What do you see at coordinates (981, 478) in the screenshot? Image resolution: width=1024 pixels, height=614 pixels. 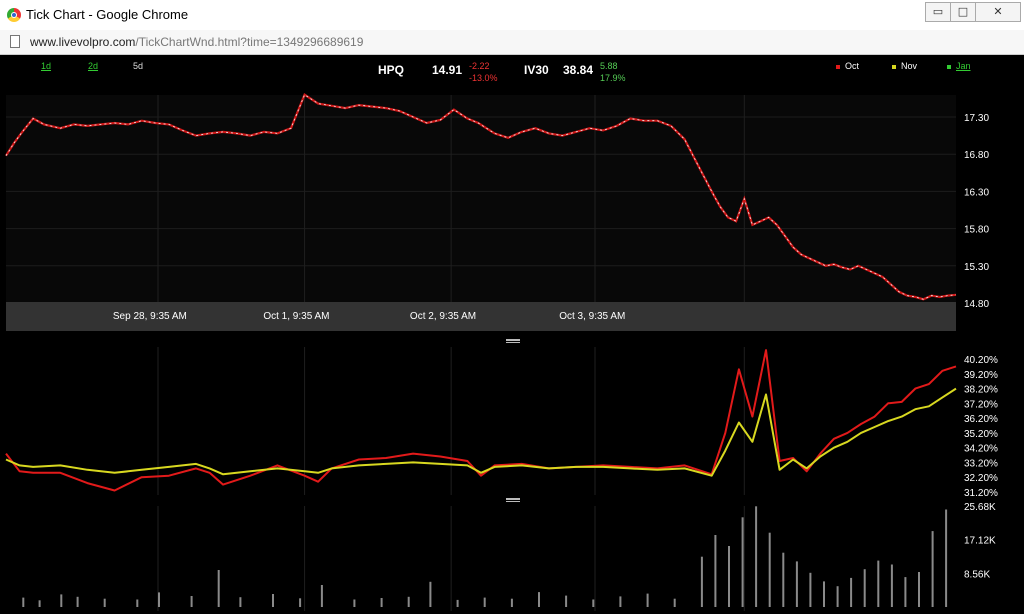 I see `iv-axis-label: 32.20%` at bounding box center [981, 478].